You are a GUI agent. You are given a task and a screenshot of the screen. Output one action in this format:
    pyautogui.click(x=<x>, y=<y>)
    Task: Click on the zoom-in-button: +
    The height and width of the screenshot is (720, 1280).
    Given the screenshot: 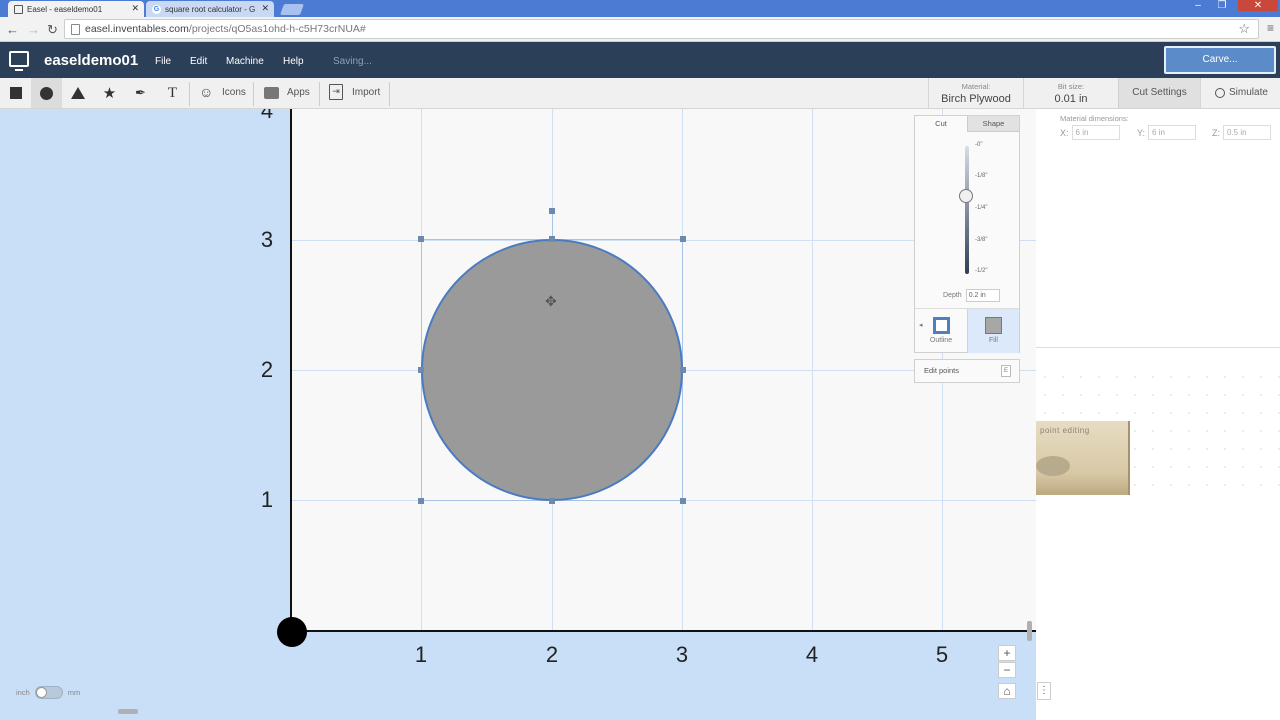 What is the action you would take?
    pyautogui.click(x=1007, y=653)
    